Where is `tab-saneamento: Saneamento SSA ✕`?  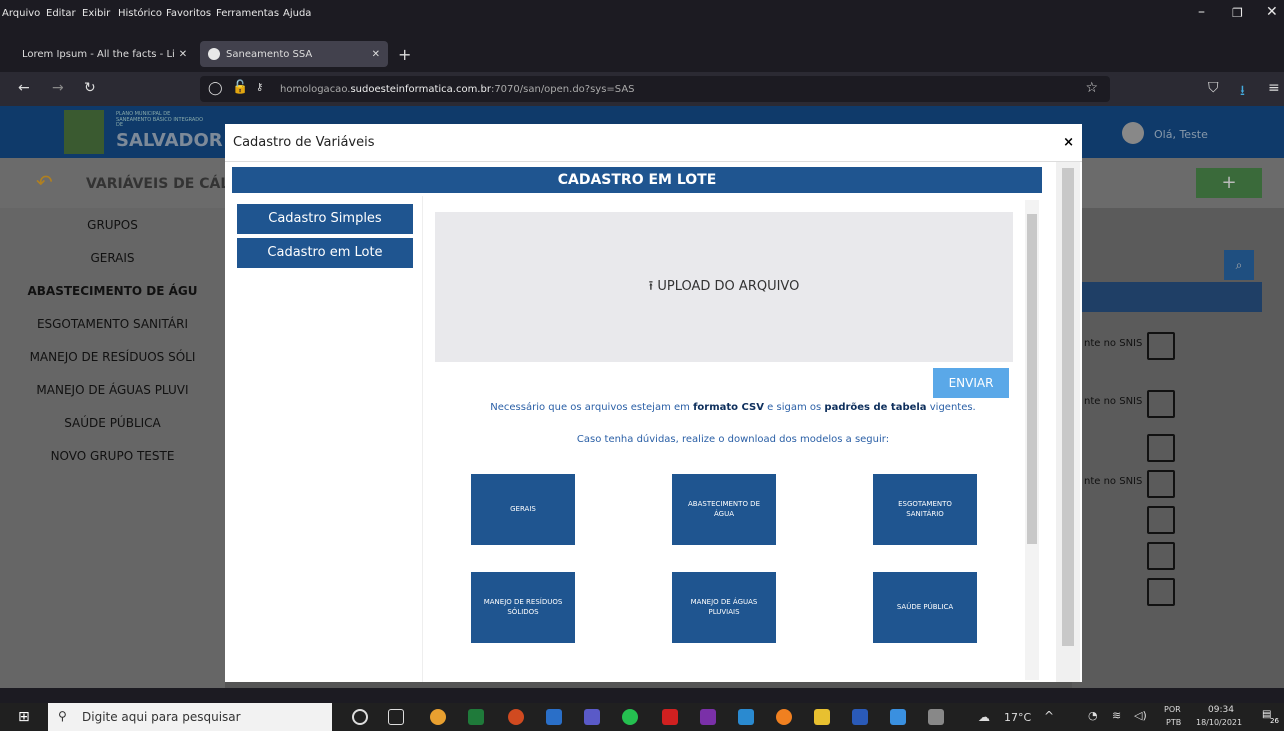 tab-saneamento: Saneamento SSA ✕ is located at coordinates (294, 54).